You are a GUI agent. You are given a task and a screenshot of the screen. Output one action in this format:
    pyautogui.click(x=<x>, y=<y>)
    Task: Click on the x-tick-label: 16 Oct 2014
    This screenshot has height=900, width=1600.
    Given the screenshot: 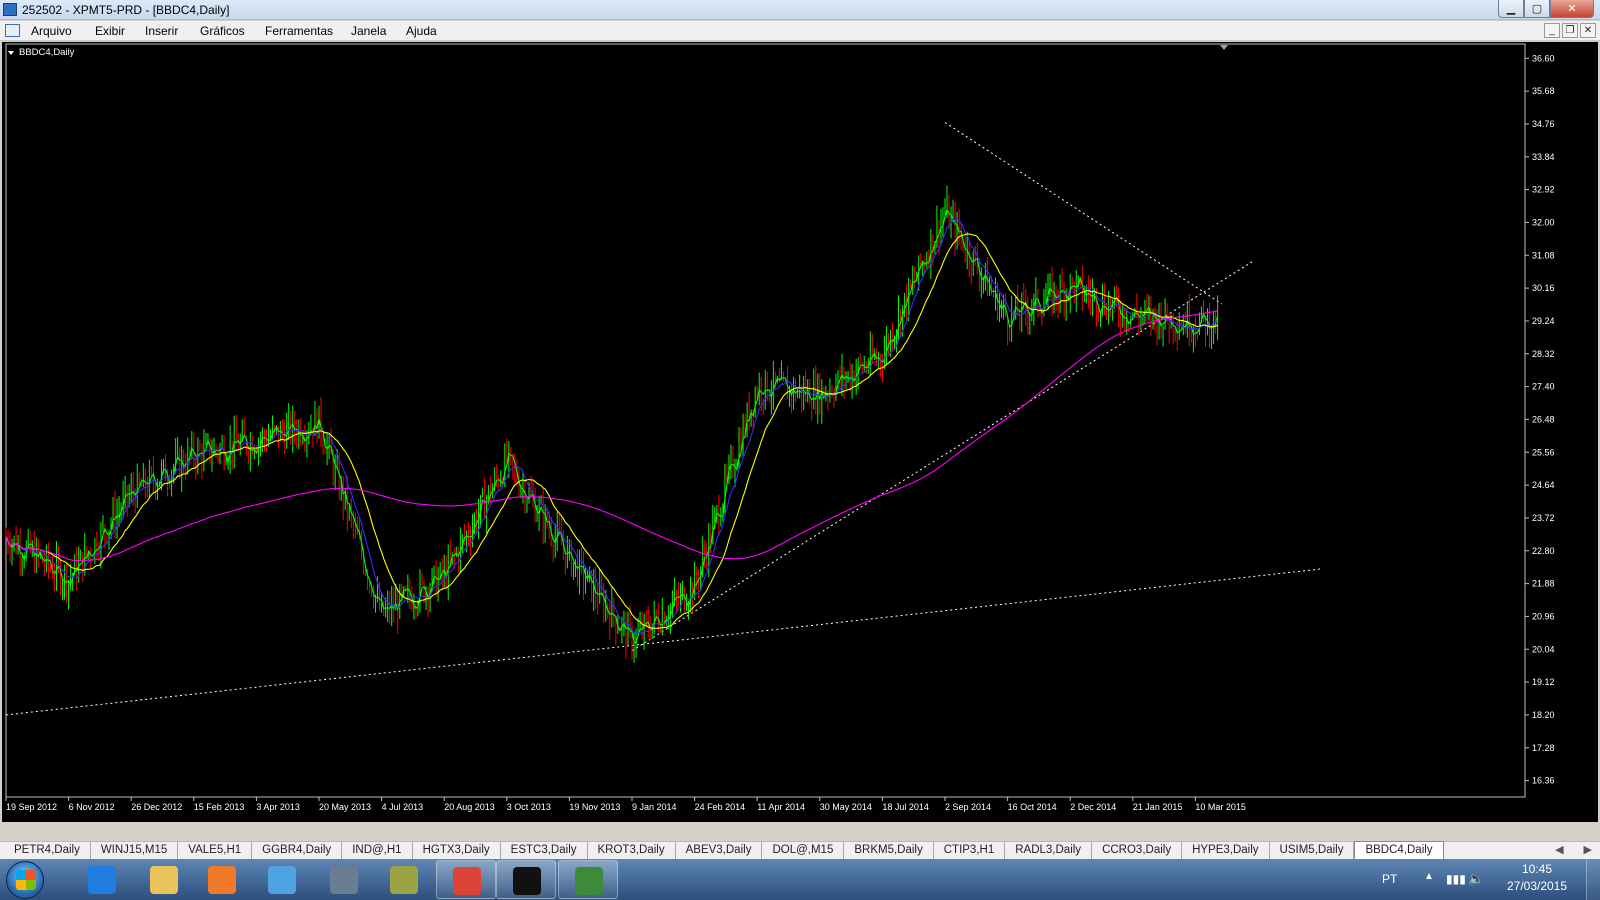 What is the action you would take?
    pyautogui.click(x=1032, y=807)
    